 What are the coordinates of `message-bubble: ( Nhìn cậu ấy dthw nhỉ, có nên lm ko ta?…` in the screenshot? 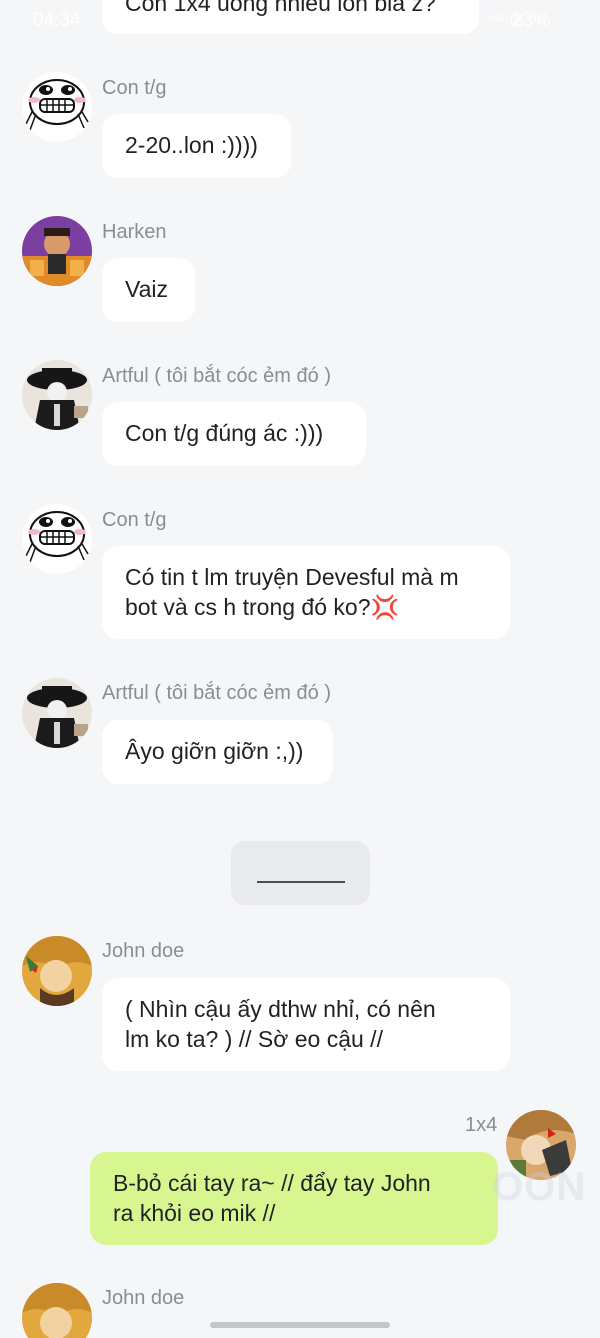 It's located at (306, 1024).